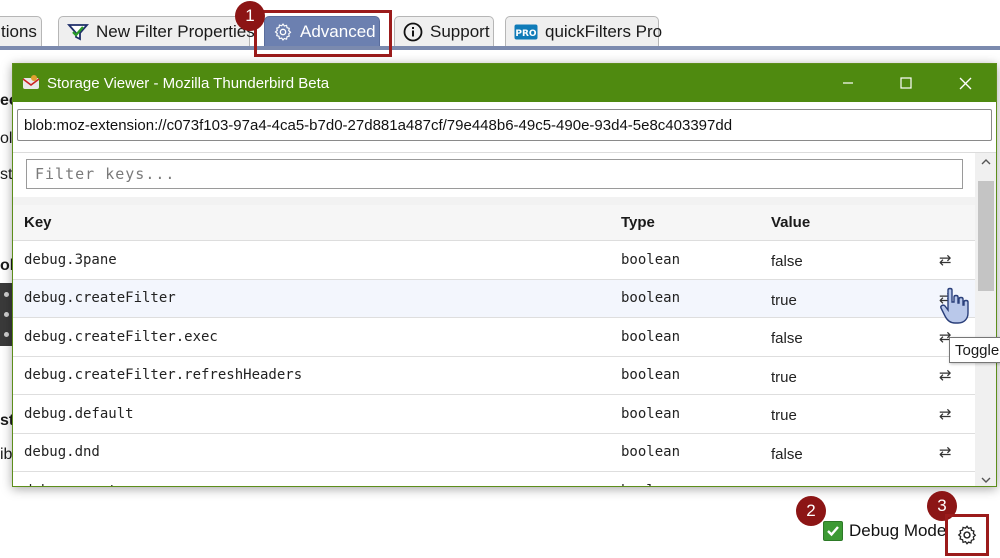 The height and width of the screenshot is (558, 1000). Describe the element at coordinates (494, 223) in the screenshot. I see `table-header: Key Type Value` at that location.